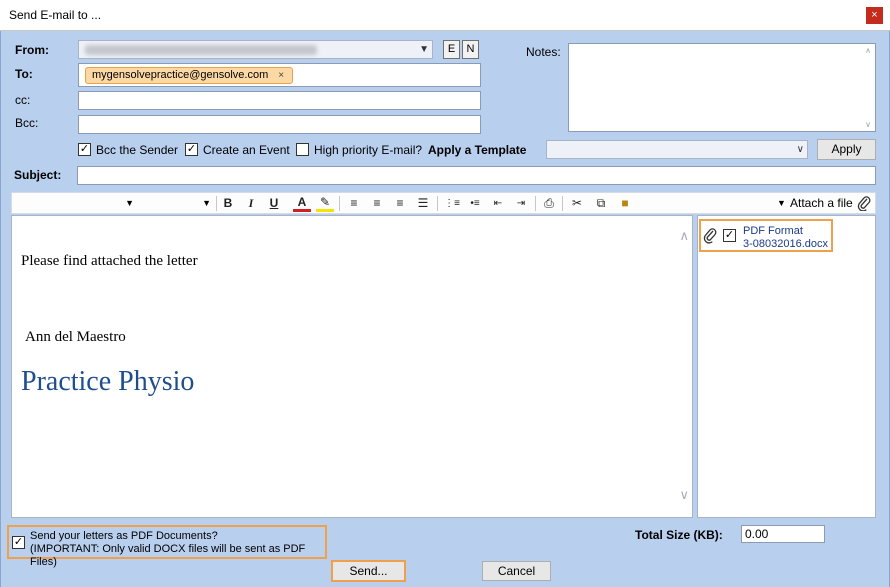  I want to click on high-priority-label: High priority E-mail?, so click(368, 150).